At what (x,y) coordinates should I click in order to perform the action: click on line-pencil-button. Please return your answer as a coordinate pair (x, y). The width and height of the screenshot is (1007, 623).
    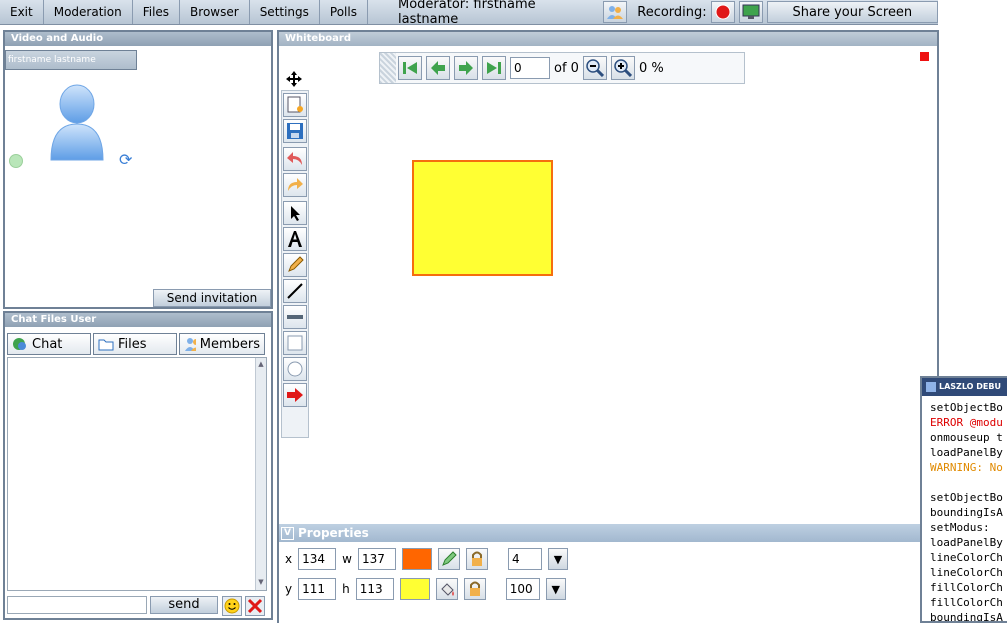
    Looking at the image, I should click on (448, 559).